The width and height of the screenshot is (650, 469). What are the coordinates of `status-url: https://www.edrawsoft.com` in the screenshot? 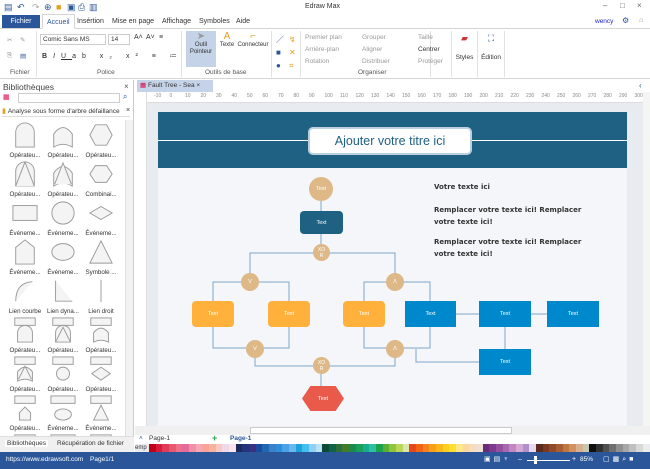 It's located at (44, 459).